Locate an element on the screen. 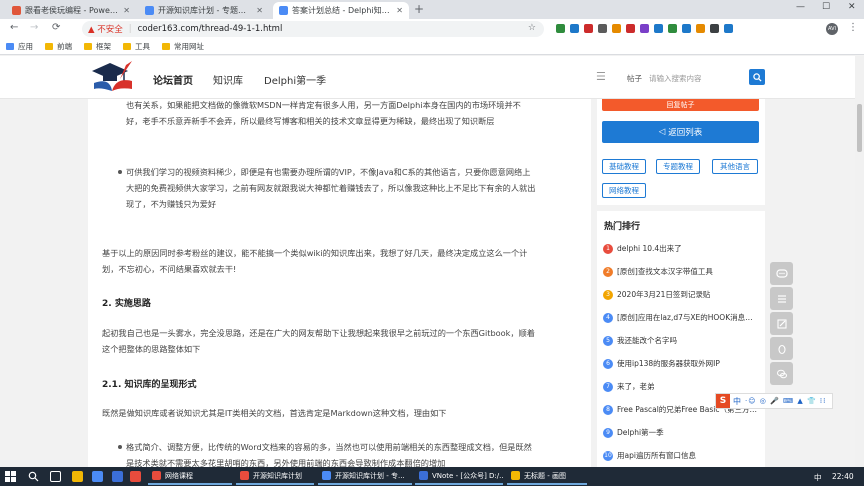  site-logo-icon is located at coordinates (113, 77).